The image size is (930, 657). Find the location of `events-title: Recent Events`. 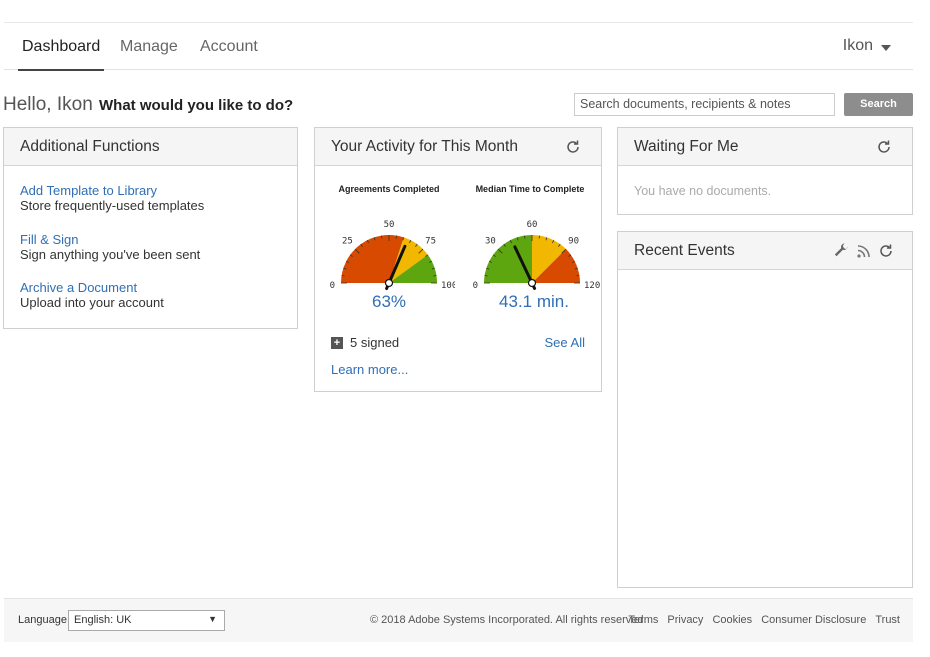

events-title: Recent Events is located at coordinates (684, 250).